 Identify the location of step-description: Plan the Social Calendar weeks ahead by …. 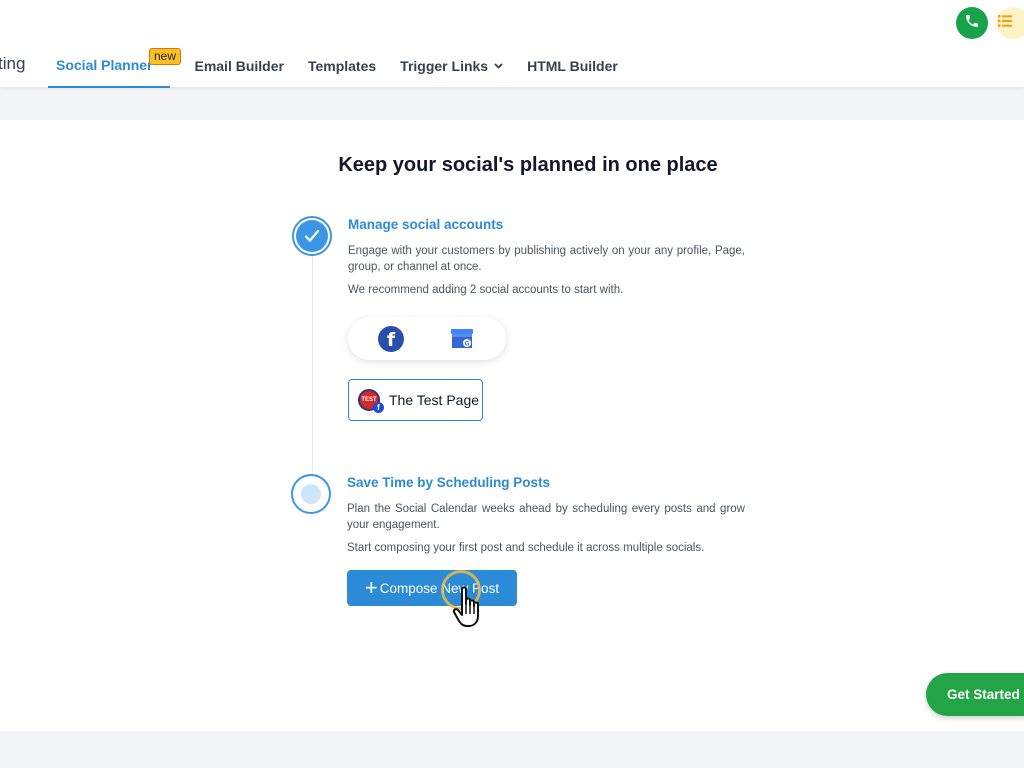
(546, 517).